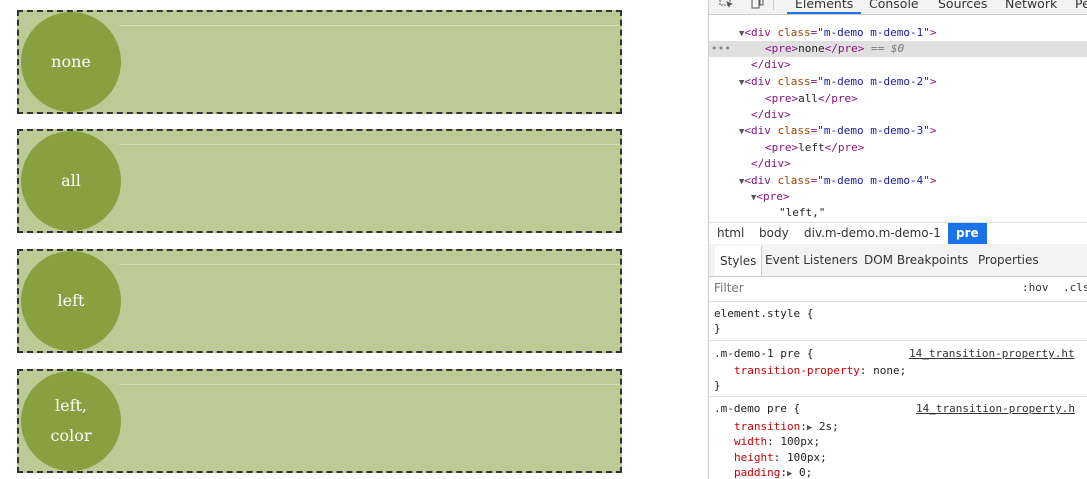  I want to click on filter-input: Filter, so click(729, 288).